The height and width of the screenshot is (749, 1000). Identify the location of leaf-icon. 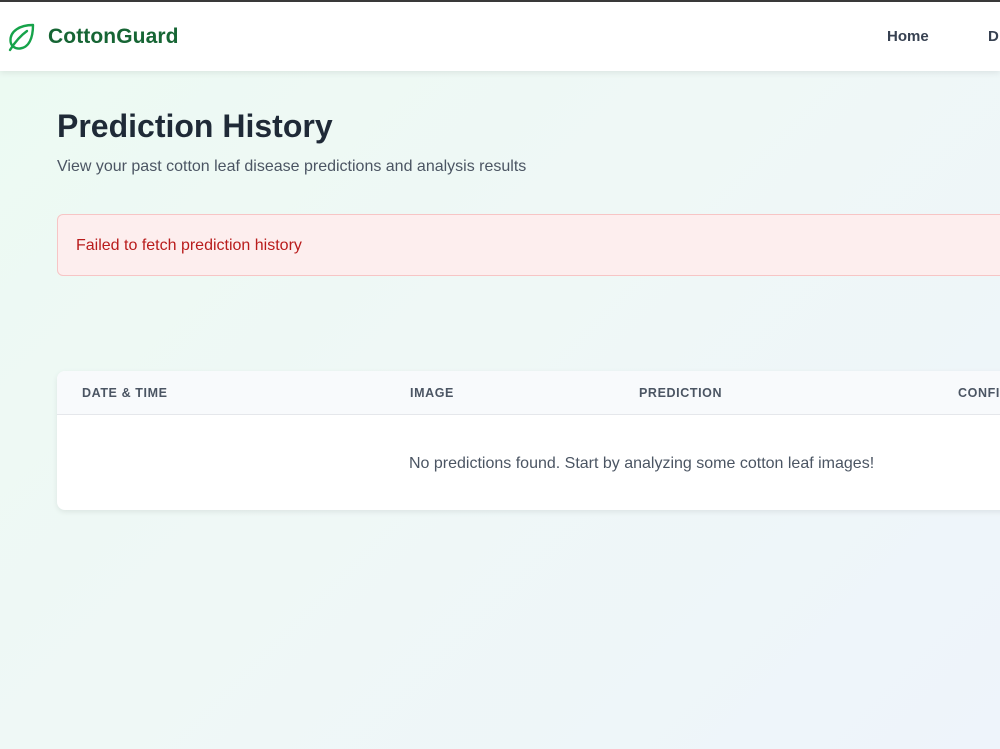
(22, 37).